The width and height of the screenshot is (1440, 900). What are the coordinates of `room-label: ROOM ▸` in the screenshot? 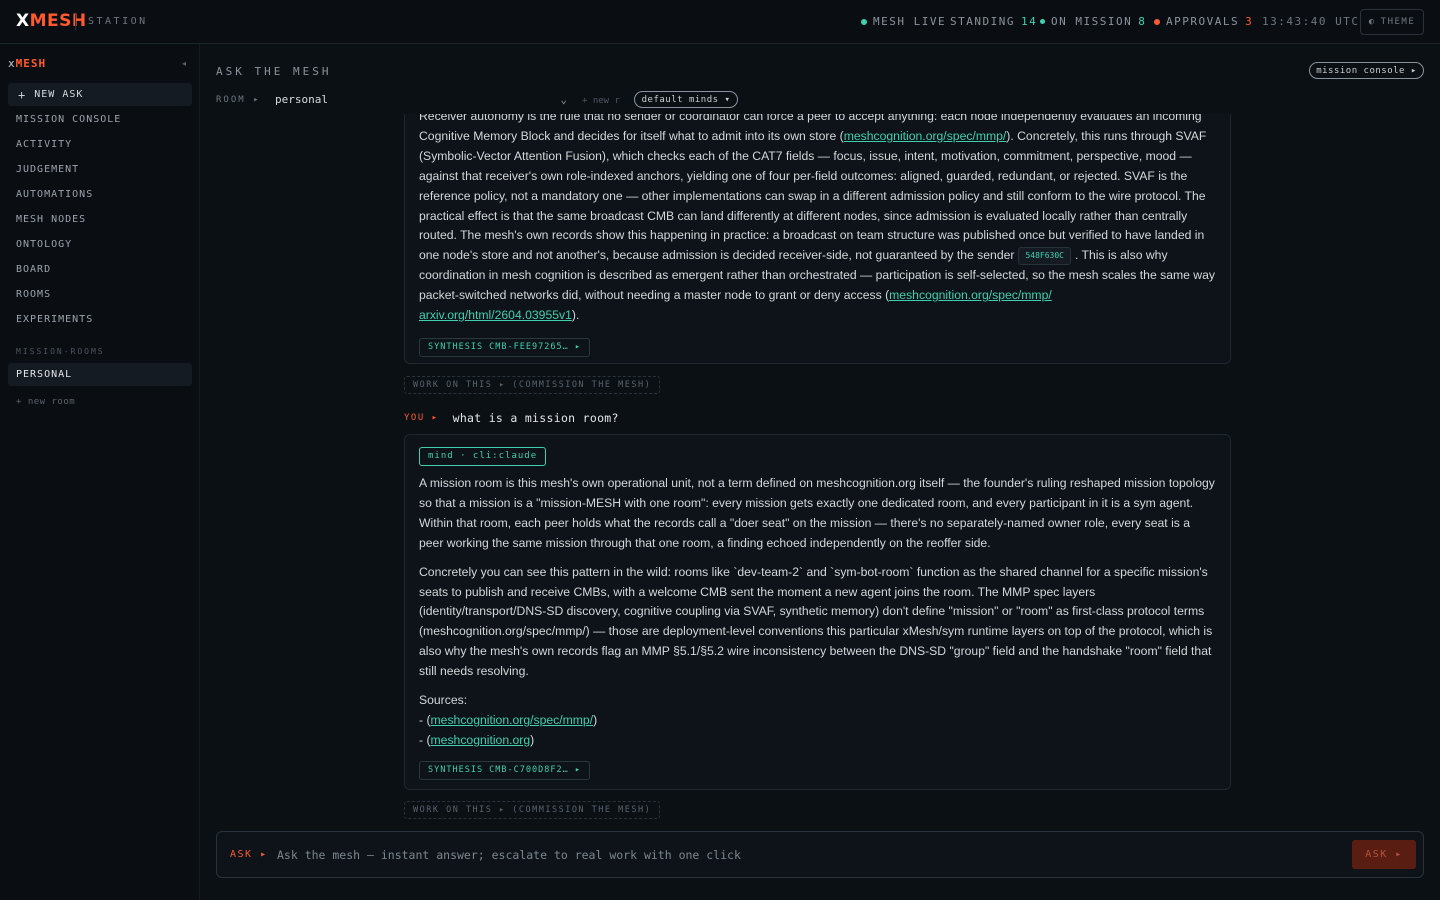 It's located at (238, 100).